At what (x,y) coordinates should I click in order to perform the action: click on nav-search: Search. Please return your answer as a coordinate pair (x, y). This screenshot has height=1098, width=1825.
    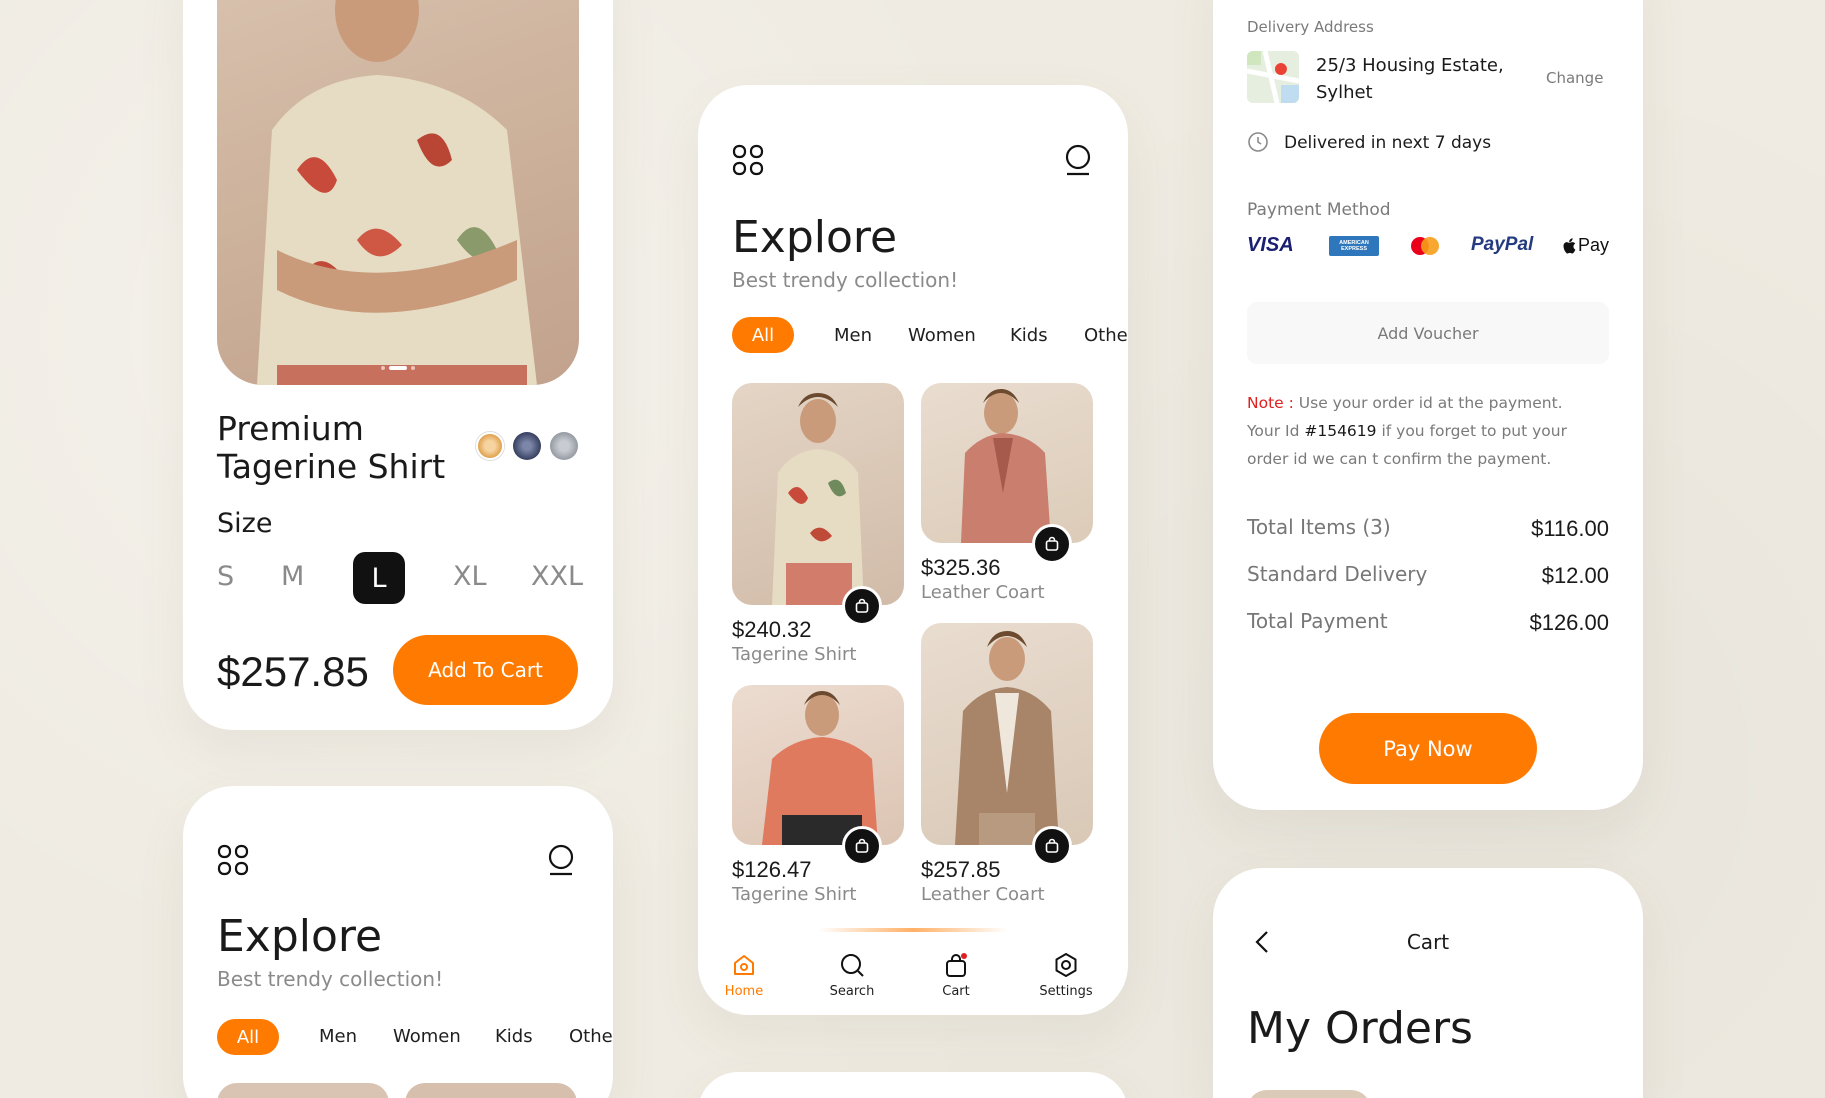
    Looking at the image, I should click on (852, 975).